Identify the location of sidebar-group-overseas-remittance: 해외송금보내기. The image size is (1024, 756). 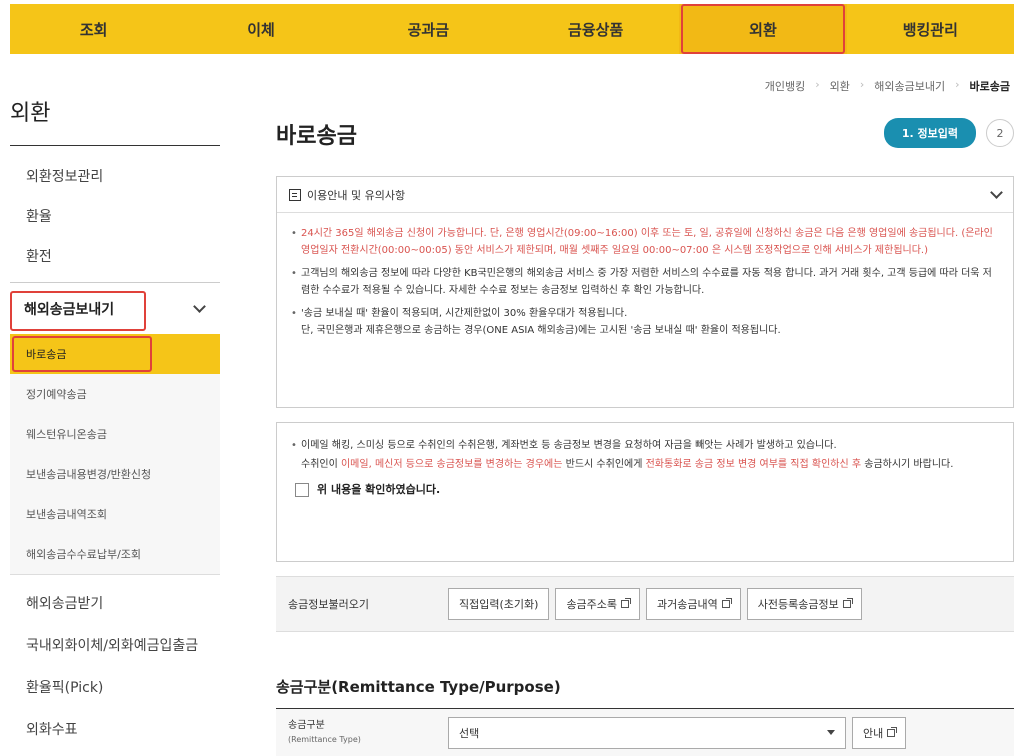
(115, 308).